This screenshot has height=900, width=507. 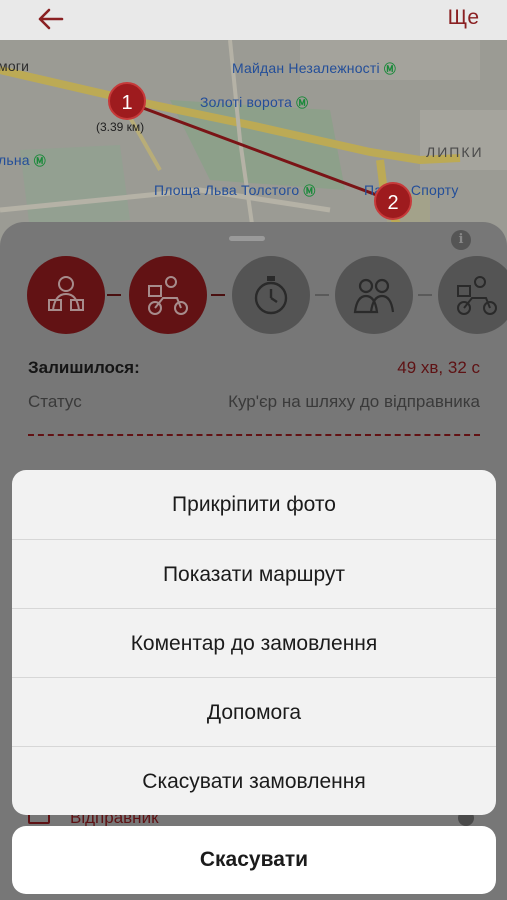 I want to click on attach-photo-button: Прикріпити фото, so click(x=254, y=504).